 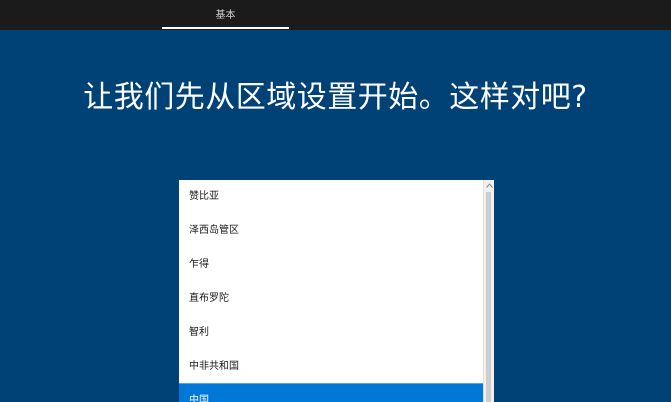 What do you see at coordinates (209, 298) in the screenshot?
I see `region-label: 直布罗陀` at bounding box center [209, 298].